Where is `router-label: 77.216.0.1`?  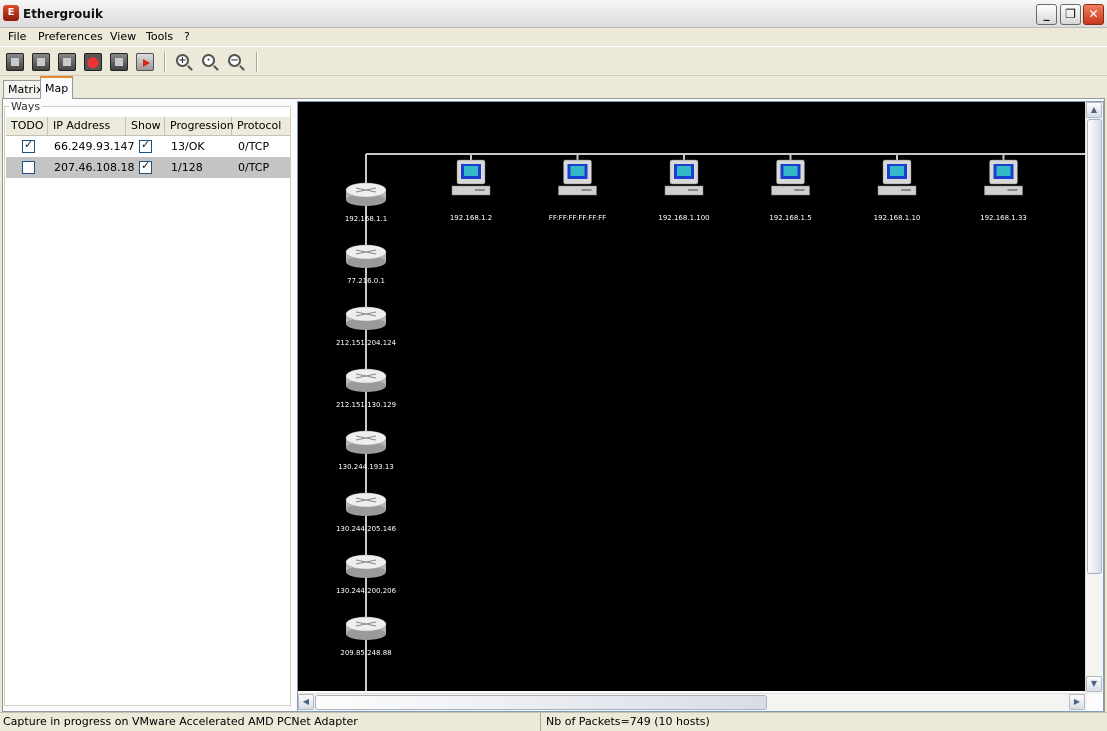
router-label: 77.216.0.1 is located at coordinates (366, 281).